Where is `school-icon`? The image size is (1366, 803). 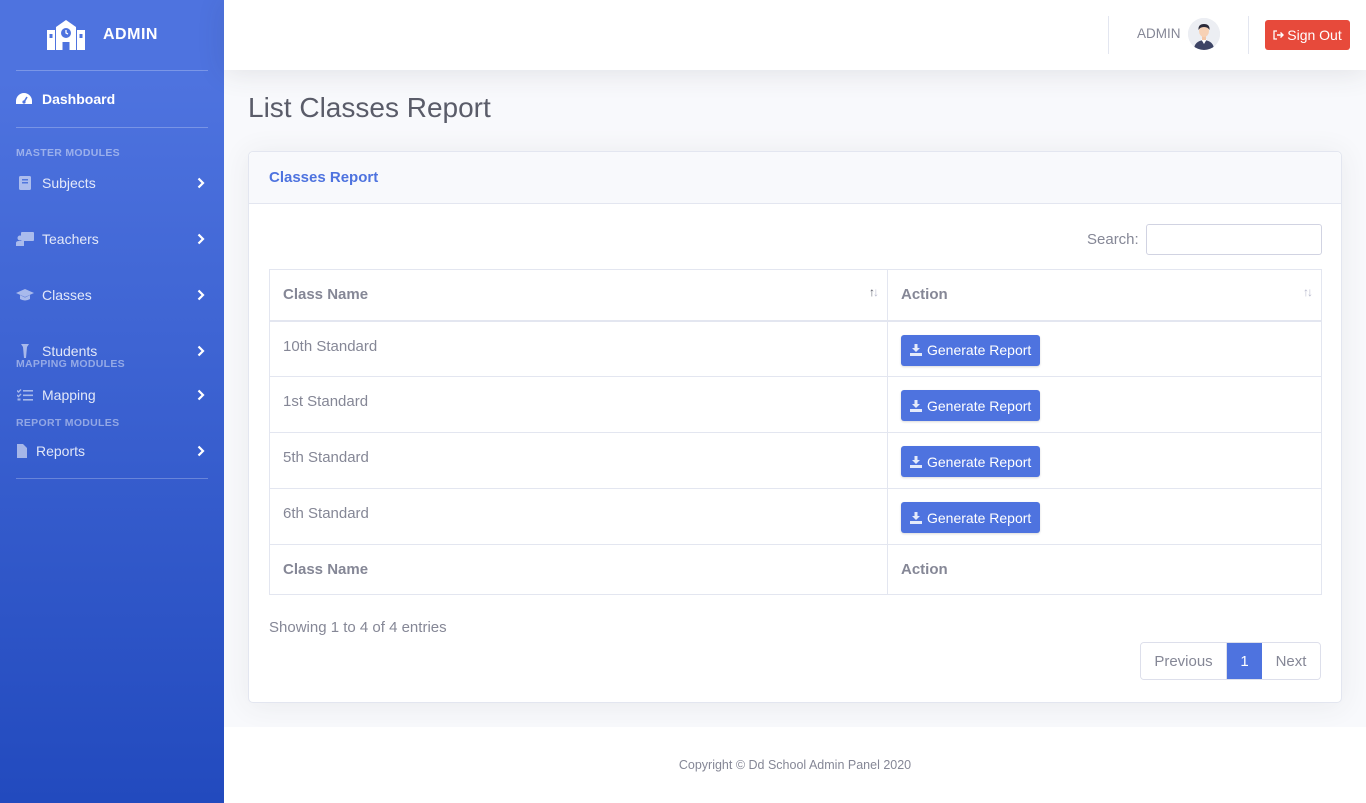
school-icon is located at coordinates (66, 35).